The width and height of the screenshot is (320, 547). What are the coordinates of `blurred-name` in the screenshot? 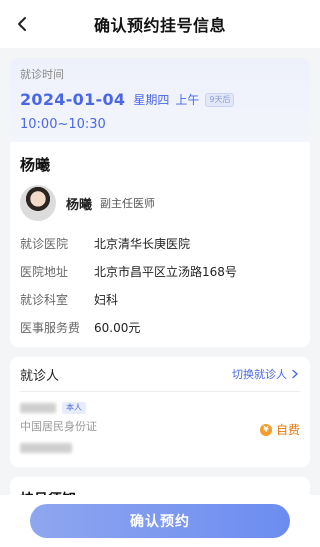 It's located at (38, 408).